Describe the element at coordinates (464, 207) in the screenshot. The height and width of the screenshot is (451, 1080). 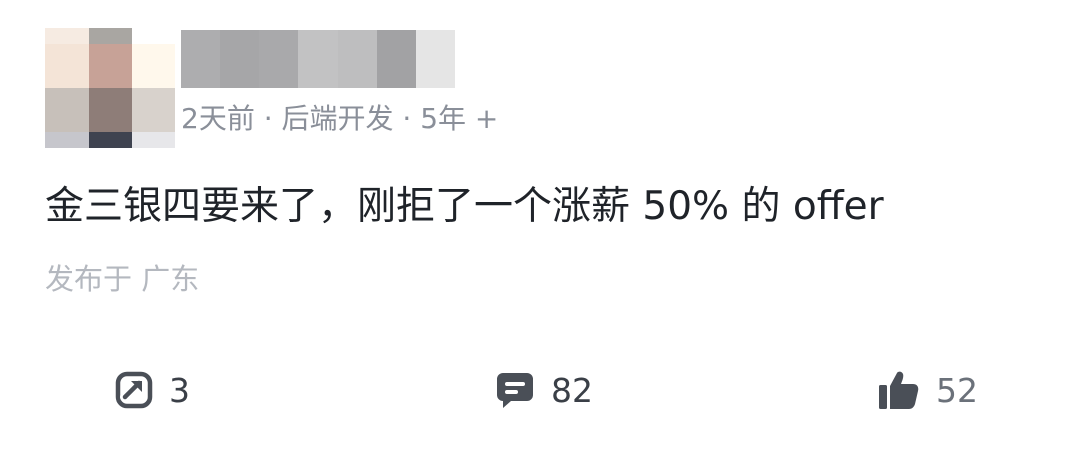
I see `post-text: 金三银四要来了，刚拒了一个涨薪 50% 的 offer` at that location.